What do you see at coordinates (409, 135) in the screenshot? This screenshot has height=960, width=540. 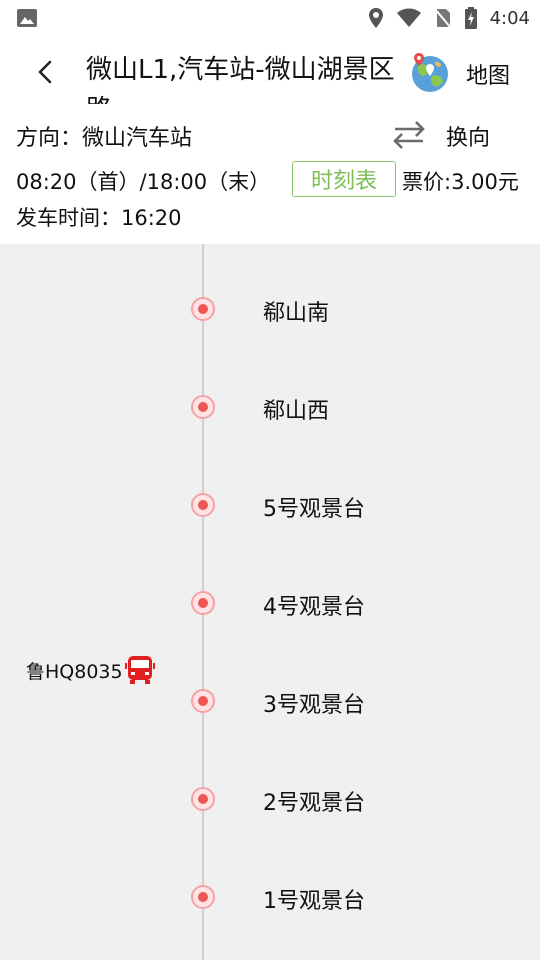 I see `swap-direction-icon` at bounding box center [409, 135].